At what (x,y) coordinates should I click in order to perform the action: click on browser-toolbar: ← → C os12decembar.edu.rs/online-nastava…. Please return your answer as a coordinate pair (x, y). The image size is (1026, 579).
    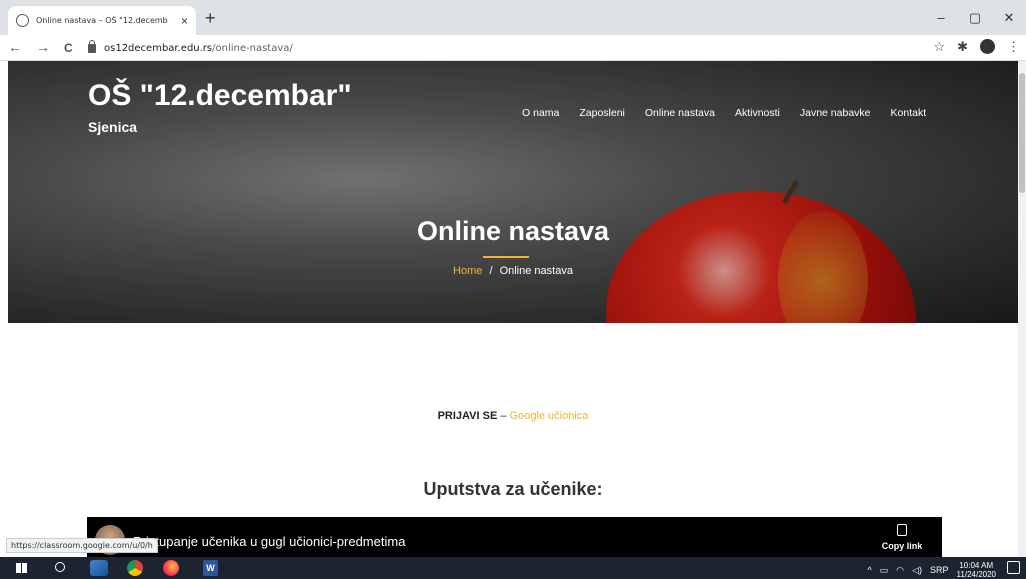
    Looking at the image, I should click on (513, 48).